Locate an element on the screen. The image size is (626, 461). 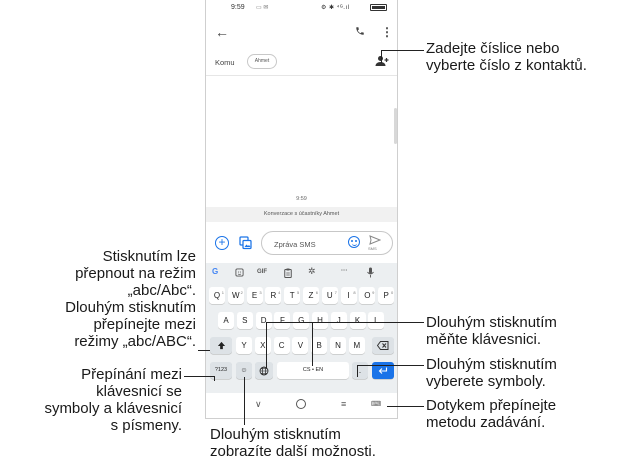
key-row-1: Q1W2E3R4T5Z6U7I8O9P0 is located at coordinates (301, 297).